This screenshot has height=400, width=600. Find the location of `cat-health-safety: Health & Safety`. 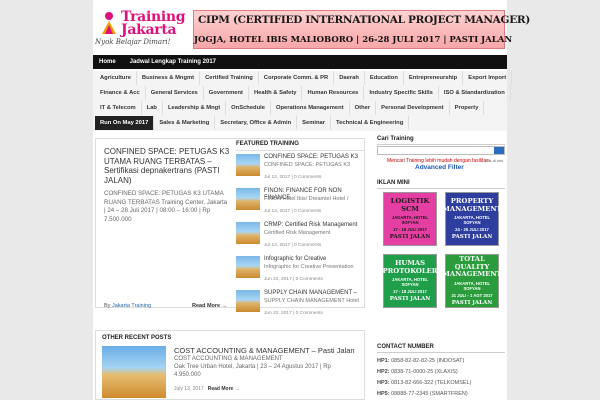

cat-health-safety: Health & Safety is located at coordinates (276, 93).